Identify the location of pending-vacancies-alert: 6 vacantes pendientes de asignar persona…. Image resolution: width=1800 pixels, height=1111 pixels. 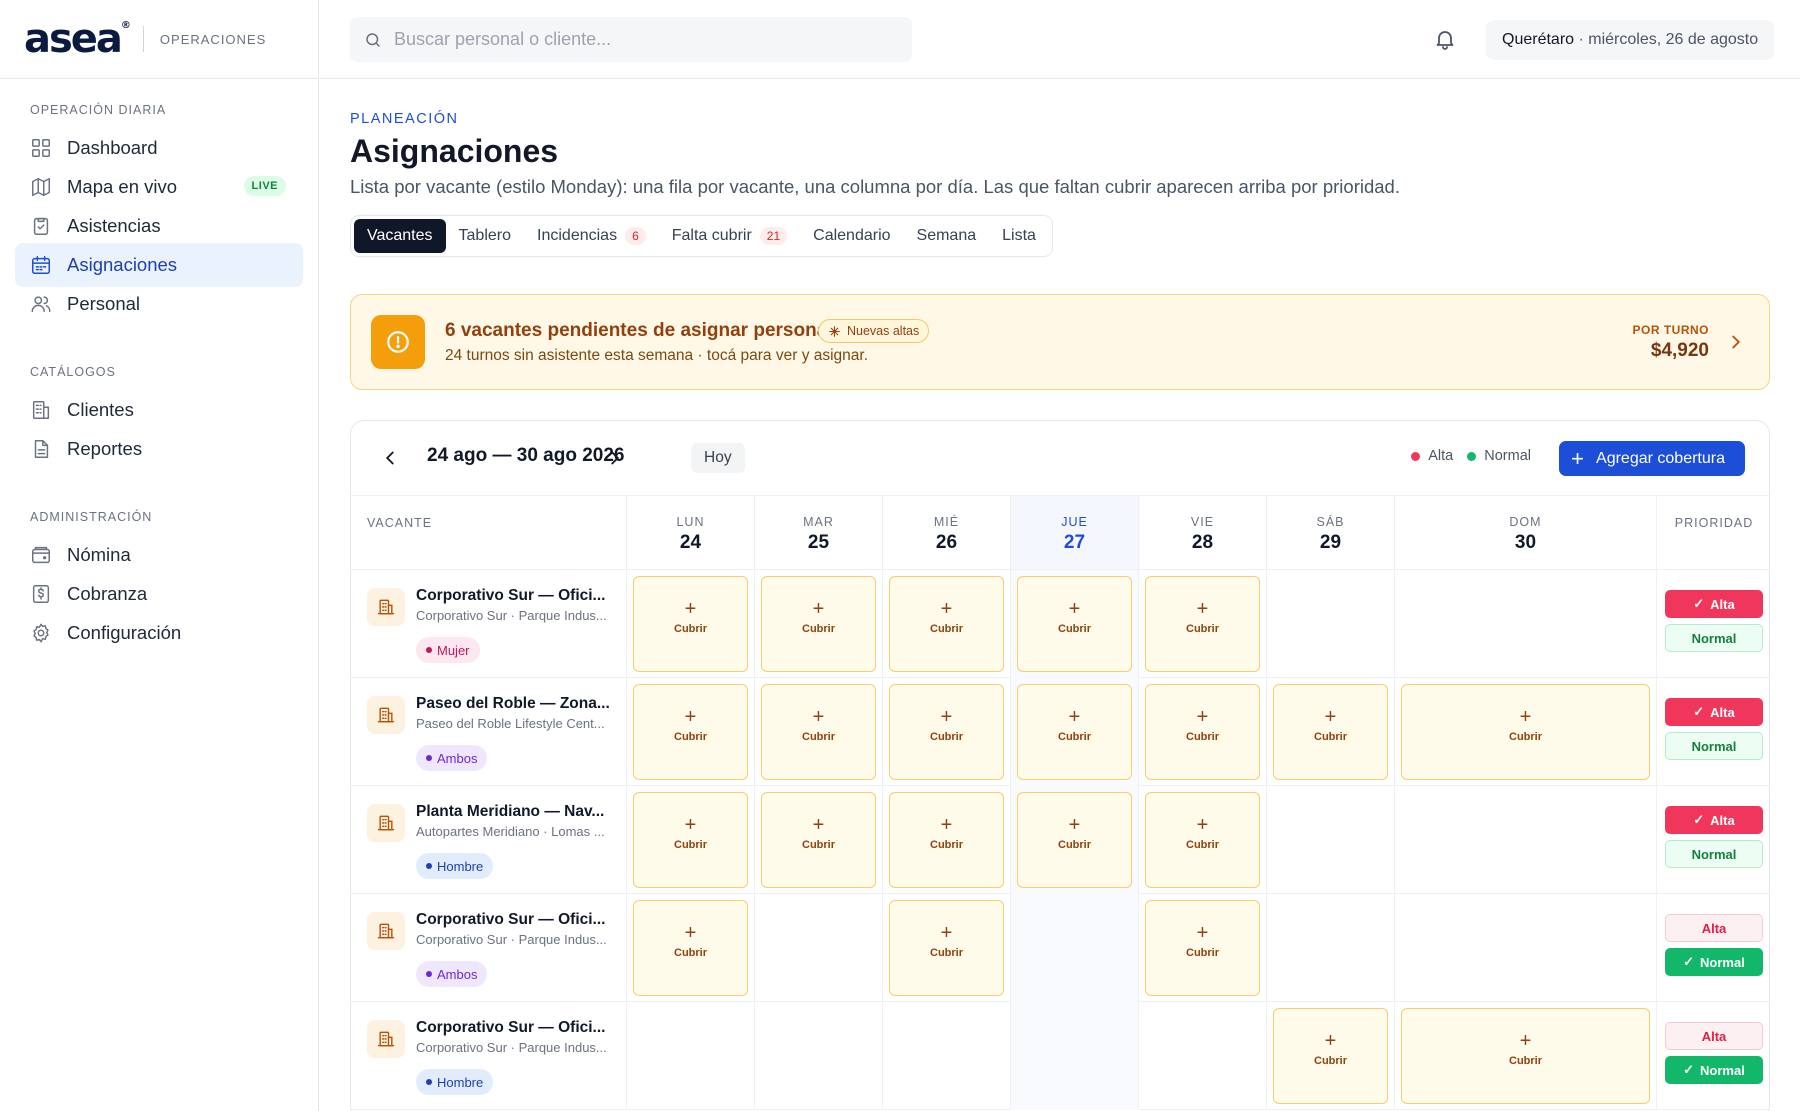
(1060, 342).